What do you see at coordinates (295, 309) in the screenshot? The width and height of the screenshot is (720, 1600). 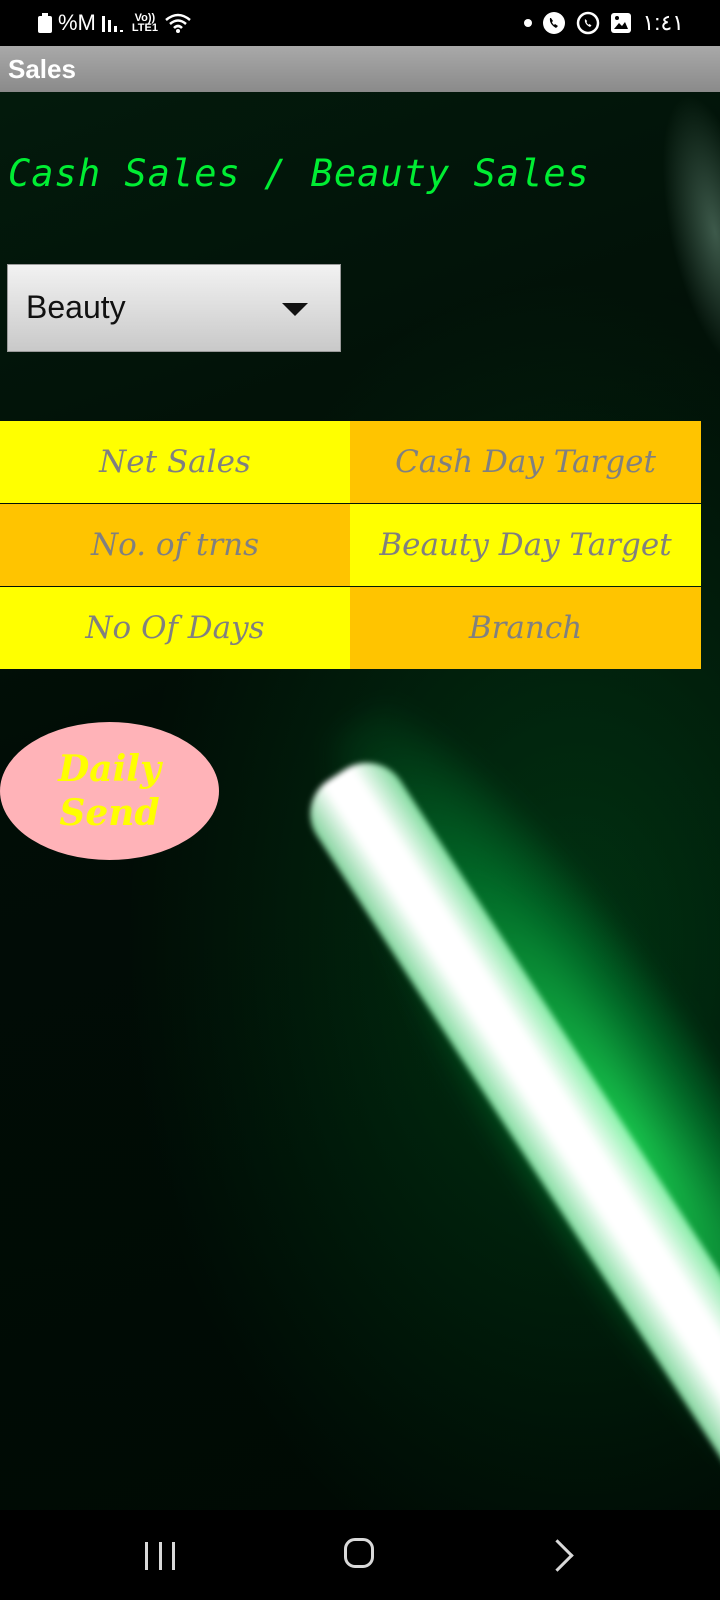 I see `chevron-down-icon` at bounding box center [295, 309].